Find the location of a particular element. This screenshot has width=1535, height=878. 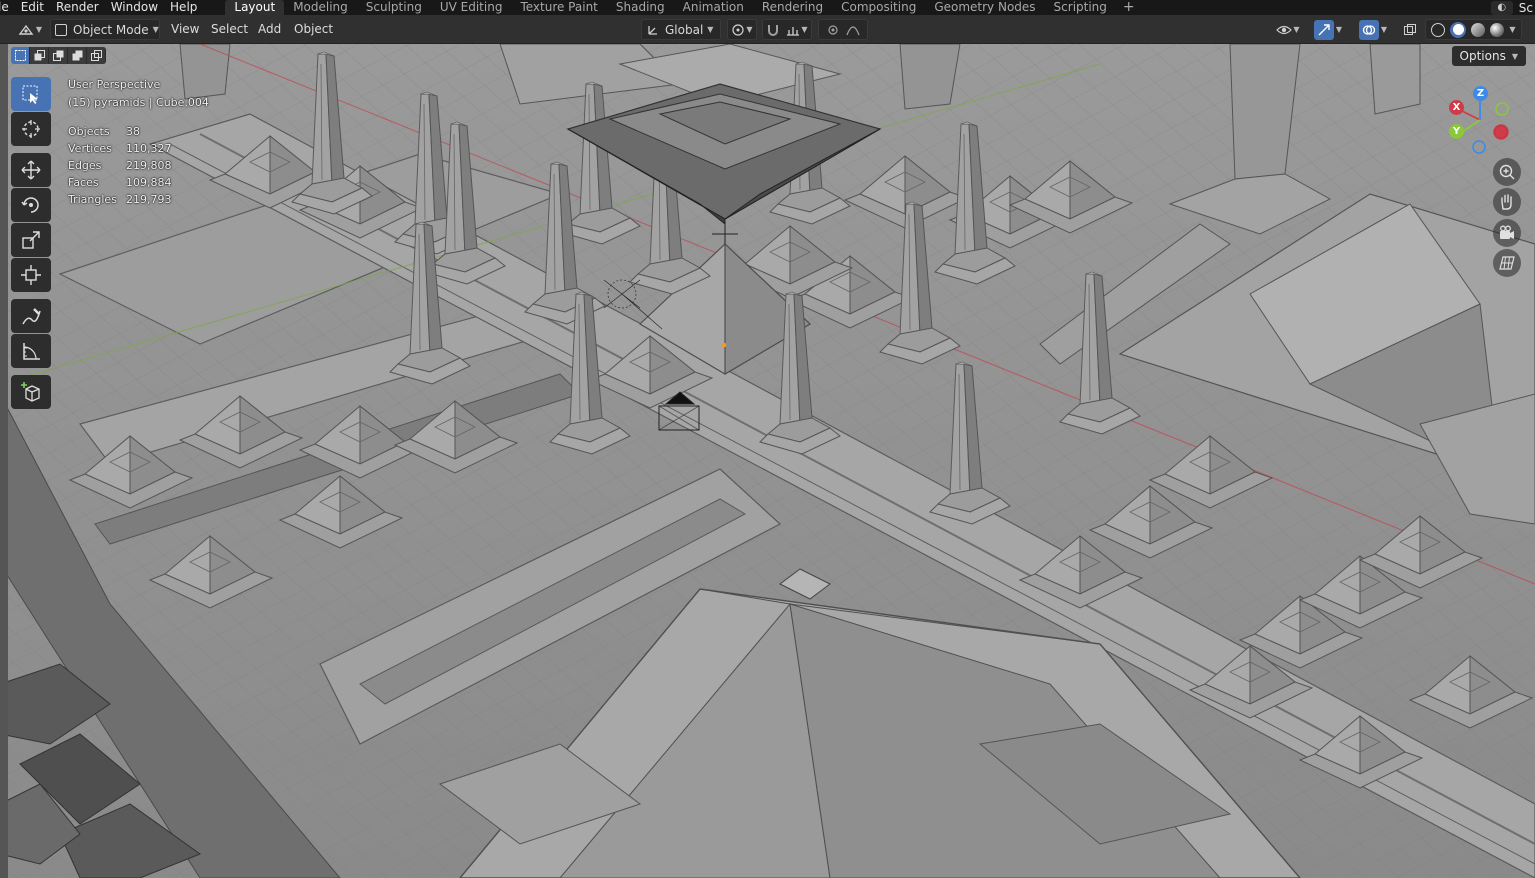

add-cube-tool is located at coordinates (31, 392).